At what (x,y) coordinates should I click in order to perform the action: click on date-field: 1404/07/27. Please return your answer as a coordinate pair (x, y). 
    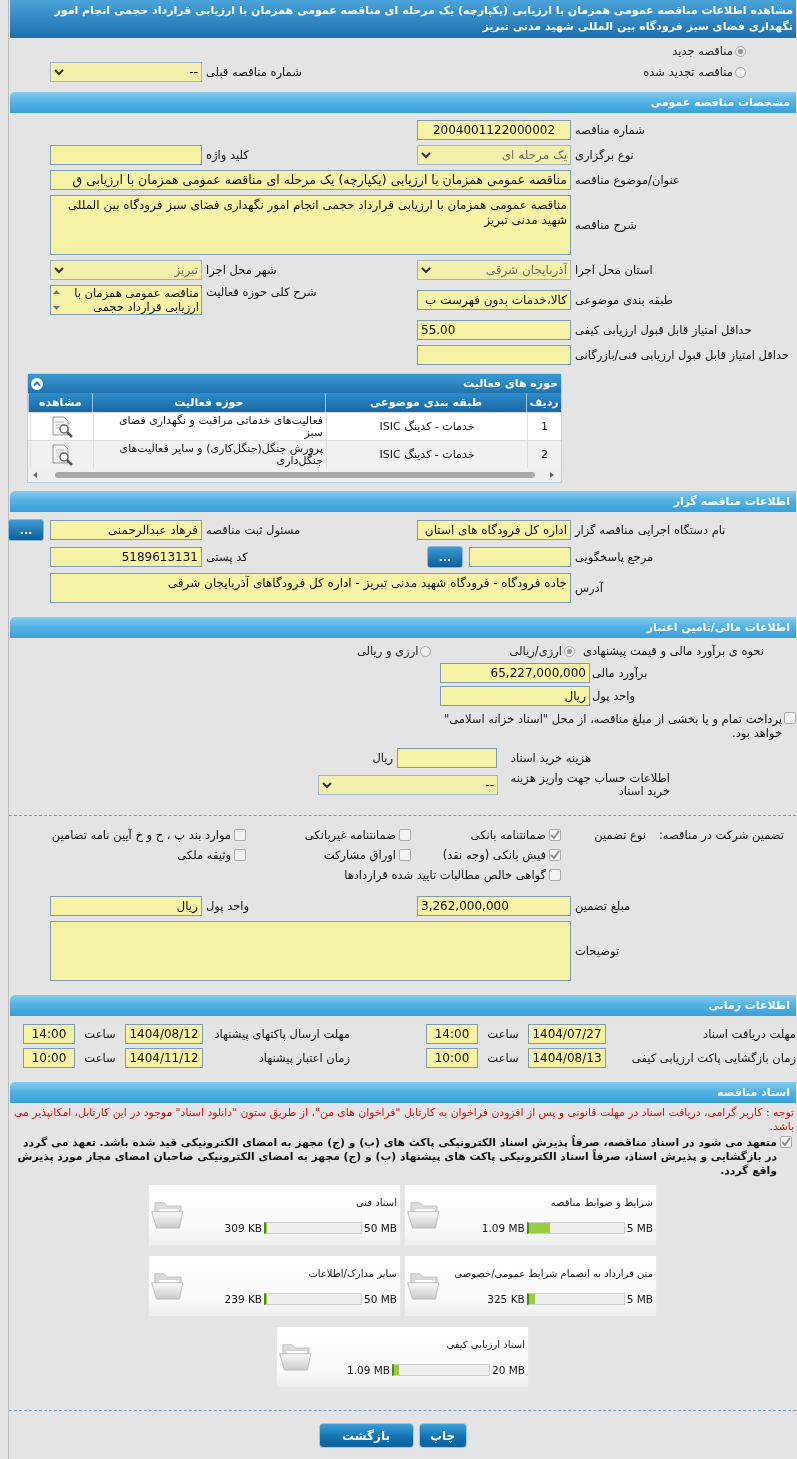
    Looking at the image, I should click on (567, 1034).